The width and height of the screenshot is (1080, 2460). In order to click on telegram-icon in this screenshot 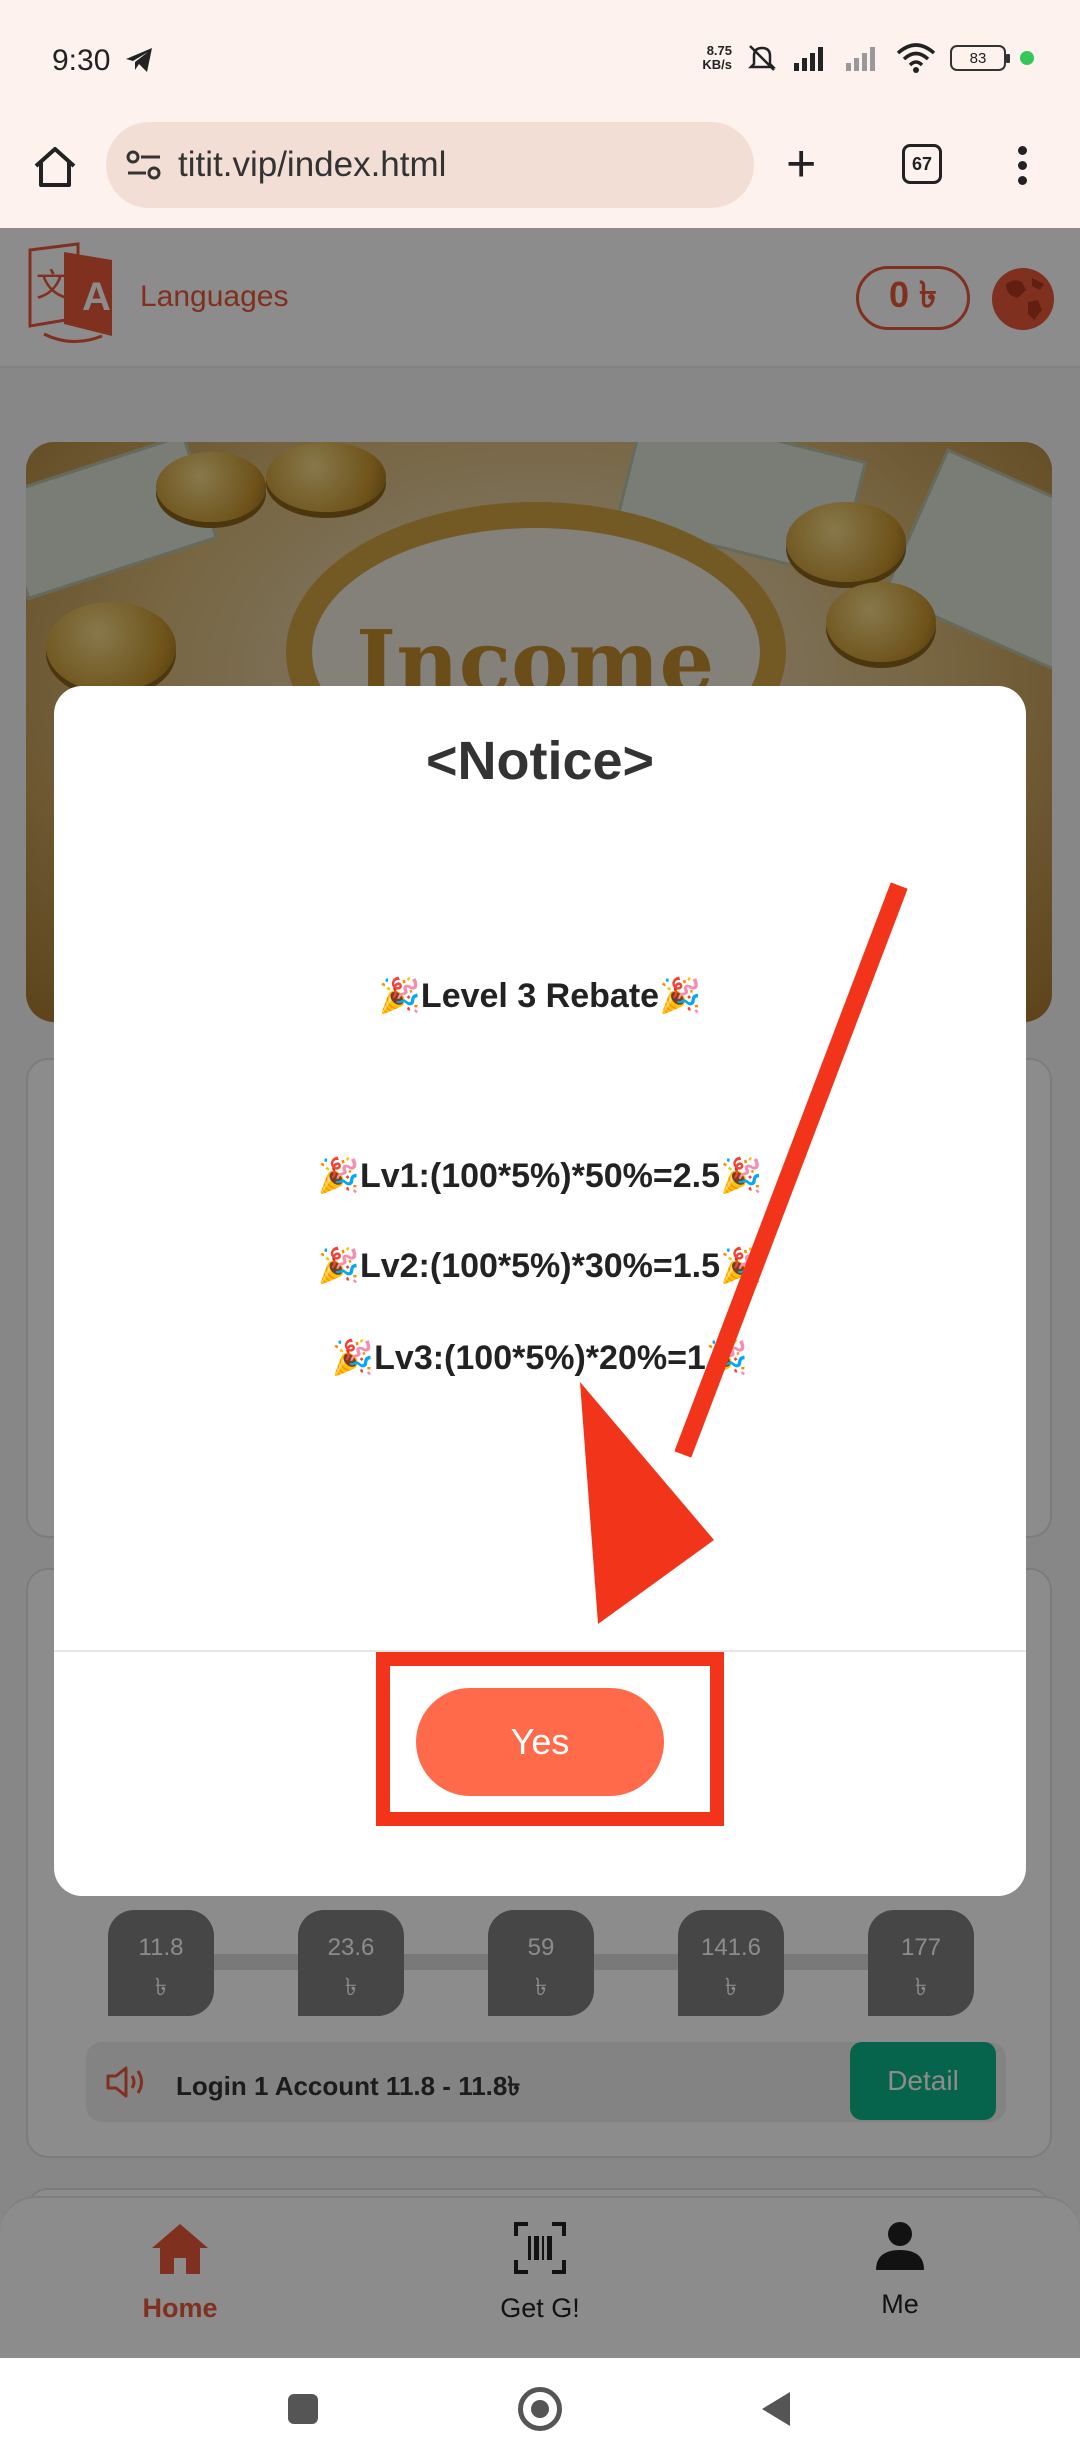, I will do `click(139, 60)`.